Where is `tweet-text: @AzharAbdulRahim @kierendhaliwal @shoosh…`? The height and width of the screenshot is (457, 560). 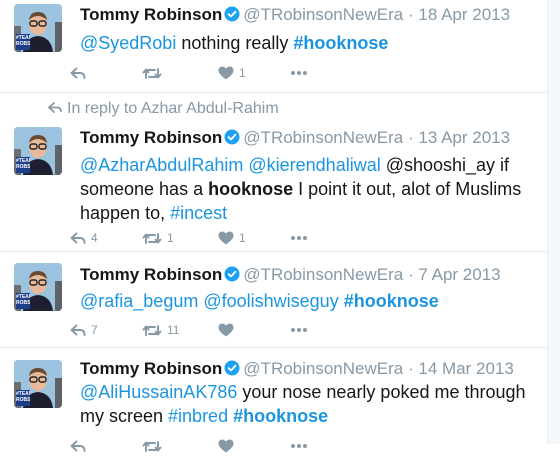 tweet-text: @AzharAbdulRahim @kierendhaliwal @shoosh… is located at coordinates (307, 189).